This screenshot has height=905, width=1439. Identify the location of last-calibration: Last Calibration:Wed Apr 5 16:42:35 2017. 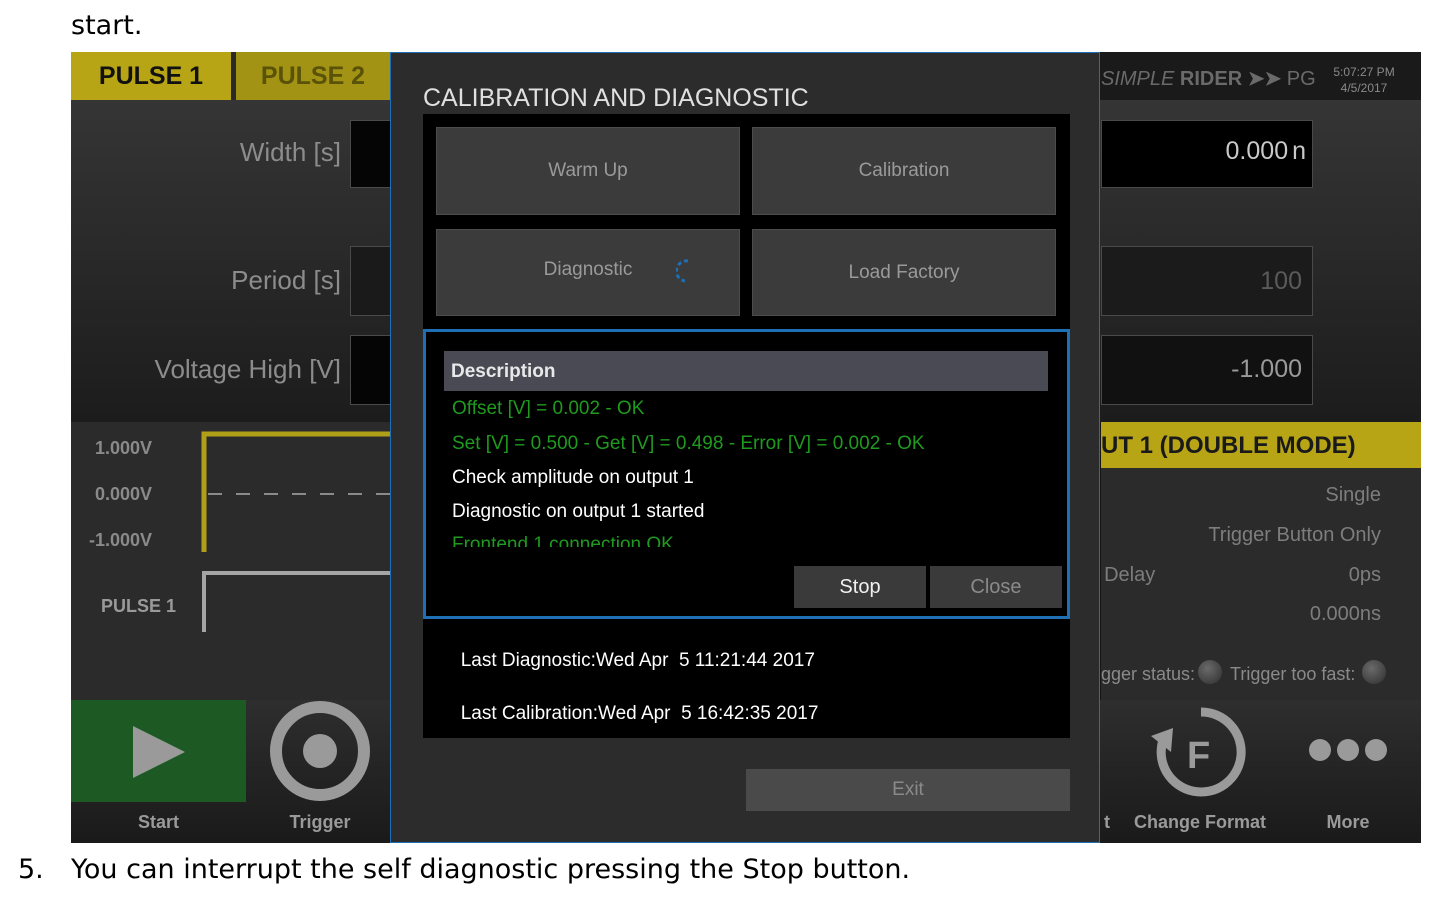
(624, 714).